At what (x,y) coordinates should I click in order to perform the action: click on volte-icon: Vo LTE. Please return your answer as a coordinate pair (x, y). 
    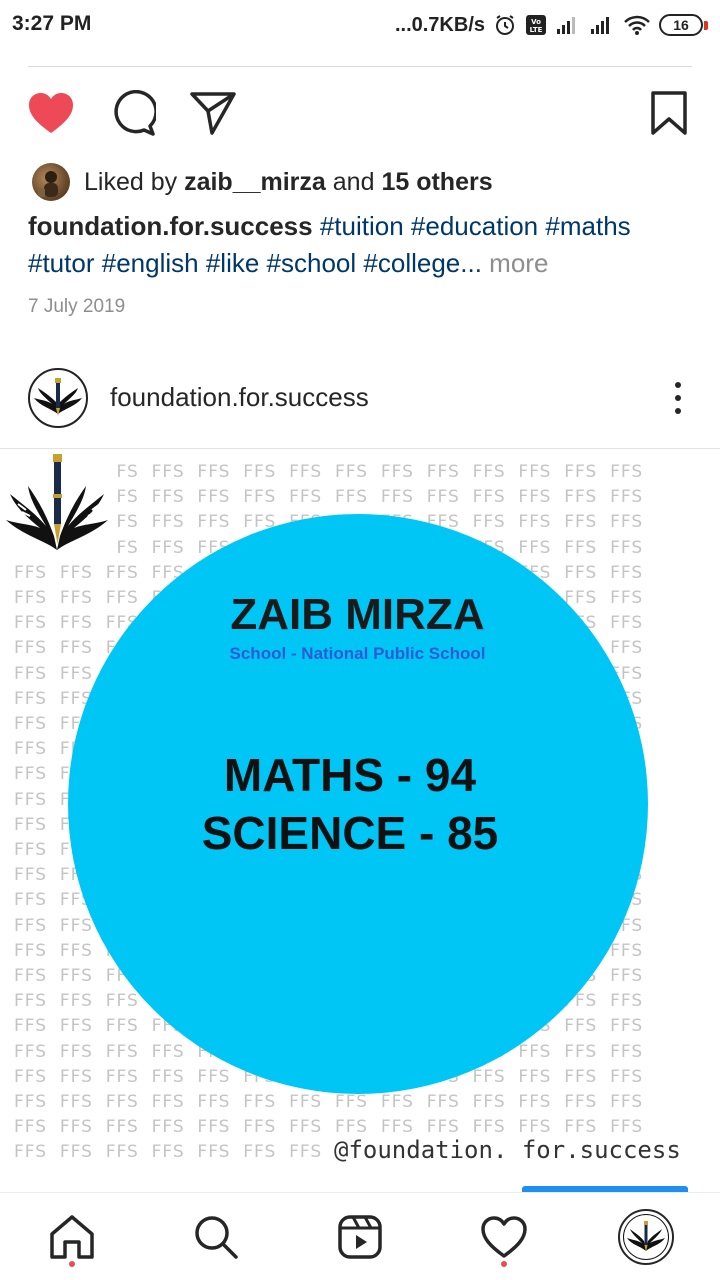
    Looking at the image, I should click on (536, 25).